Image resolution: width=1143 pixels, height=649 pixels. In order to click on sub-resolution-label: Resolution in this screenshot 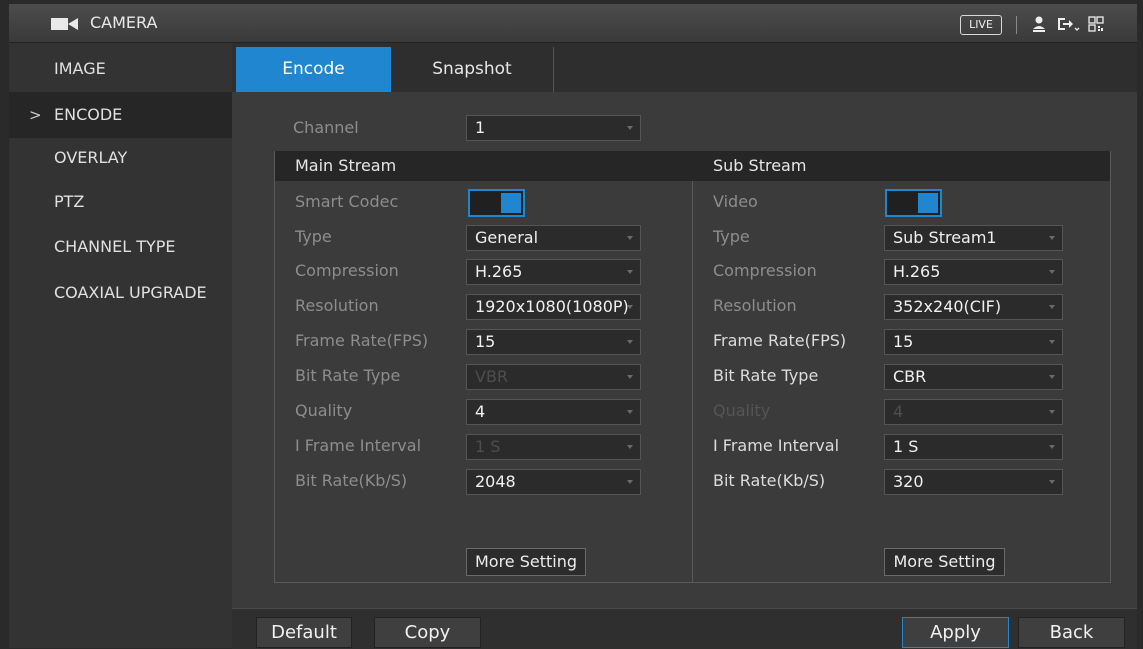, I will do `click(755, 305)`.